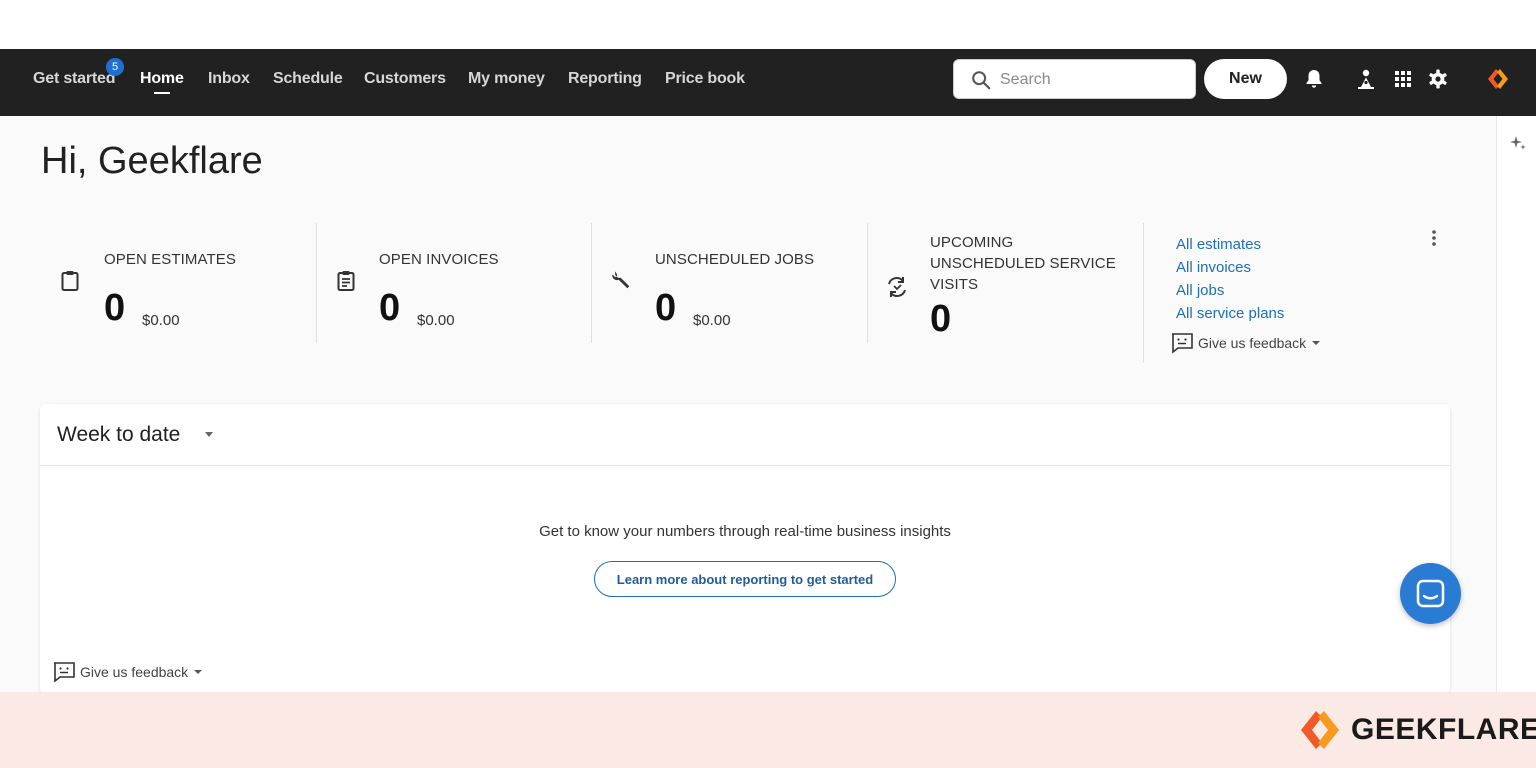 This screenshot has width=1536, height=768. I want to click on card-title: Week to date, so click(118, 435).